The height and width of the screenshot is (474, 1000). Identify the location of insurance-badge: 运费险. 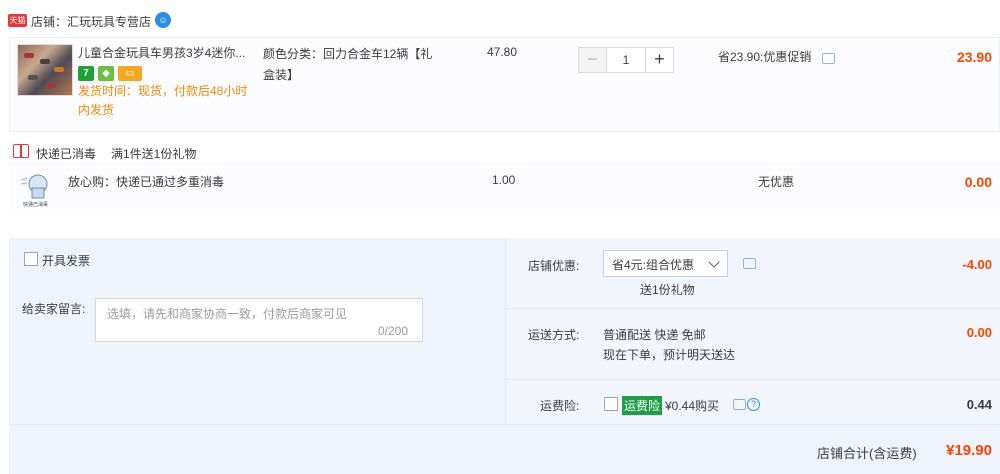
(642, 405).